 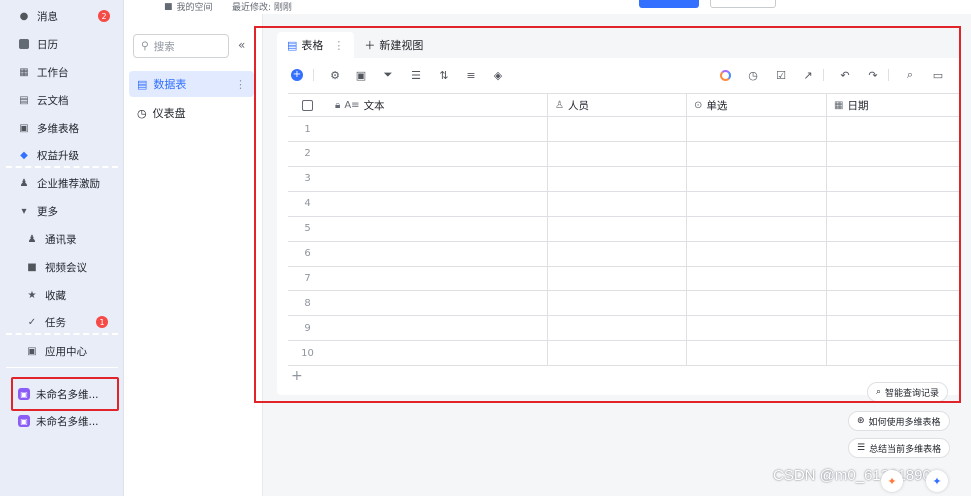 I want to click on sidebar-item-calendar: 日历, so click(x=62, y=44).